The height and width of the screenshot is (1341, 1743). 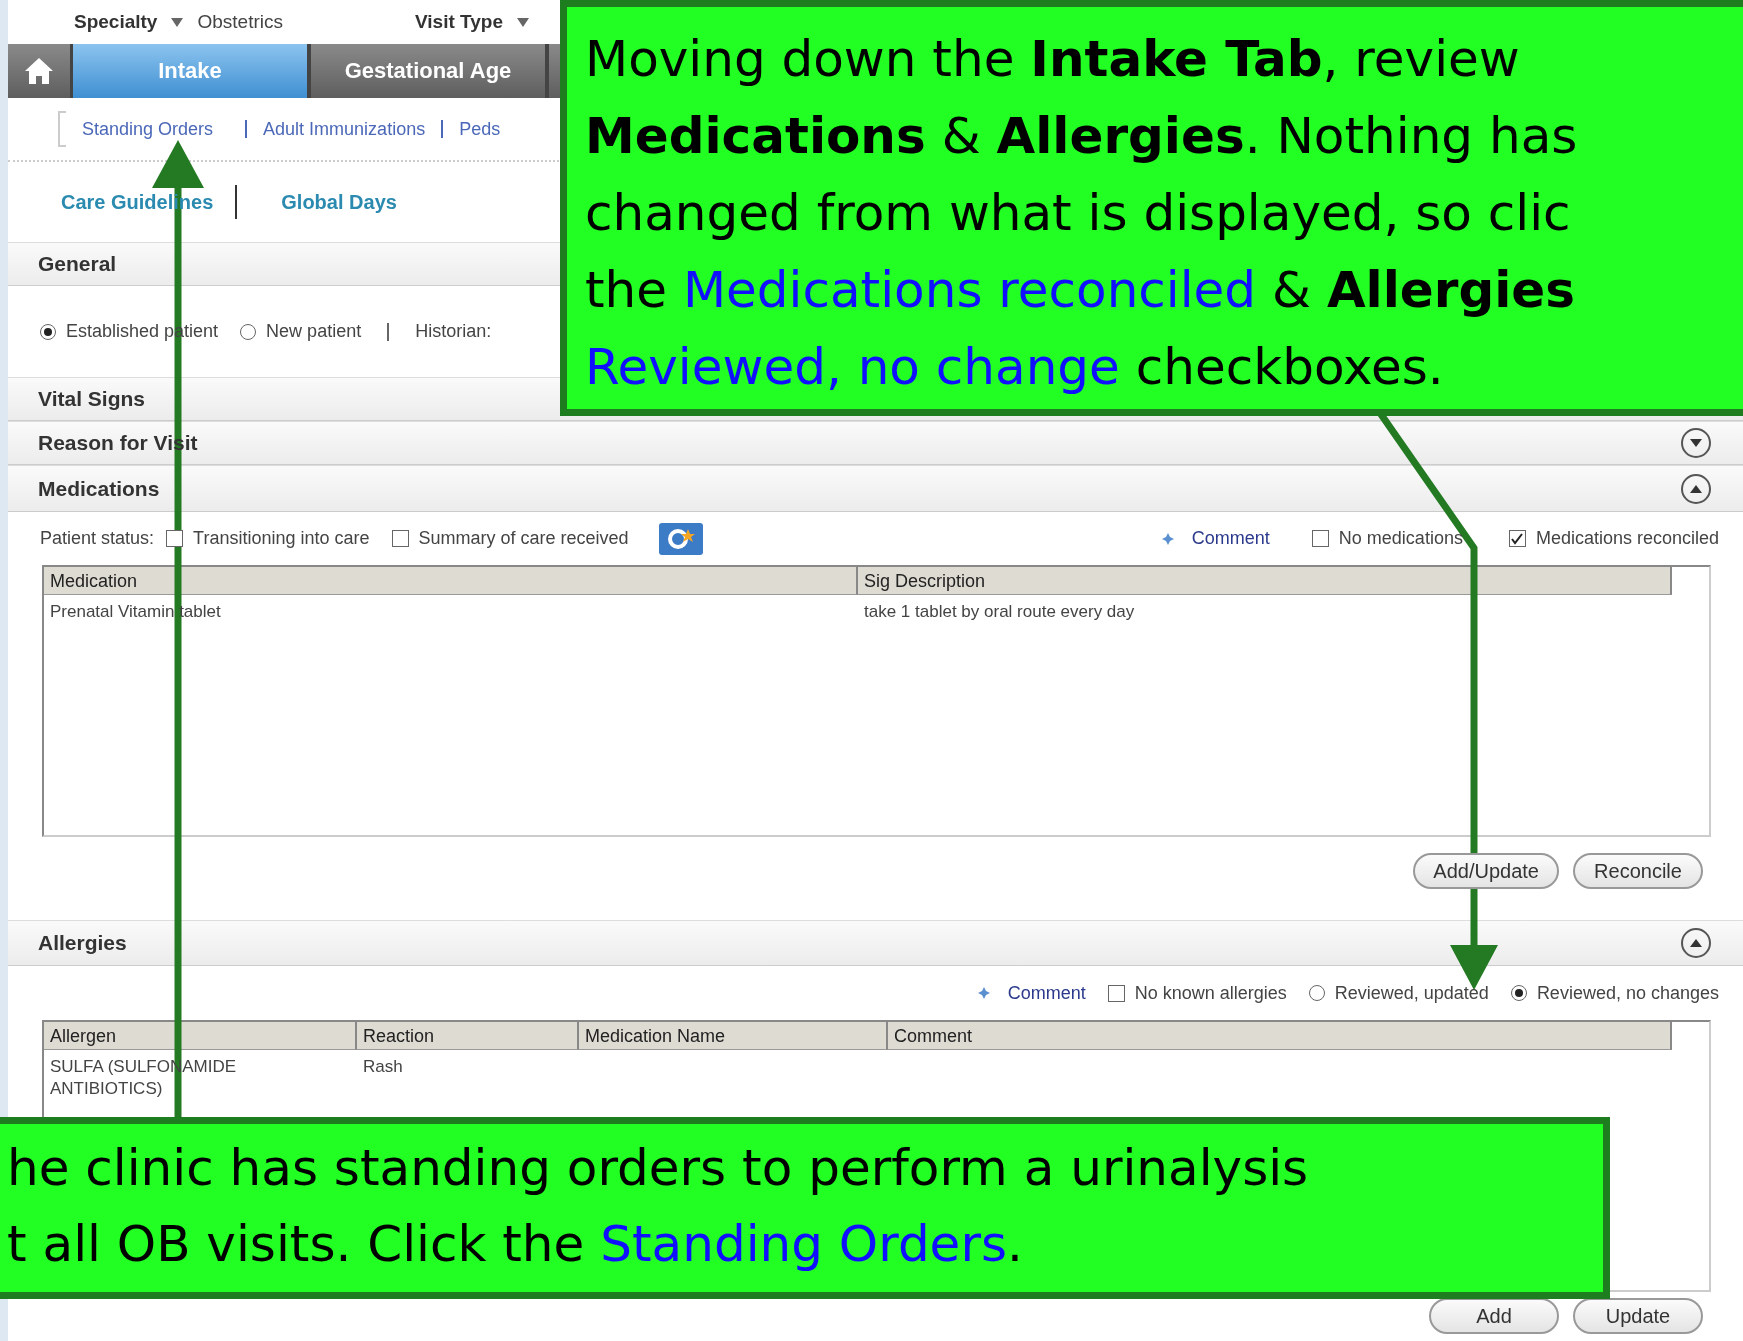 What do you see at coordinates (62, 129) in the screenshot?
I see `bracket-icon` at bounding box center [62, 129].